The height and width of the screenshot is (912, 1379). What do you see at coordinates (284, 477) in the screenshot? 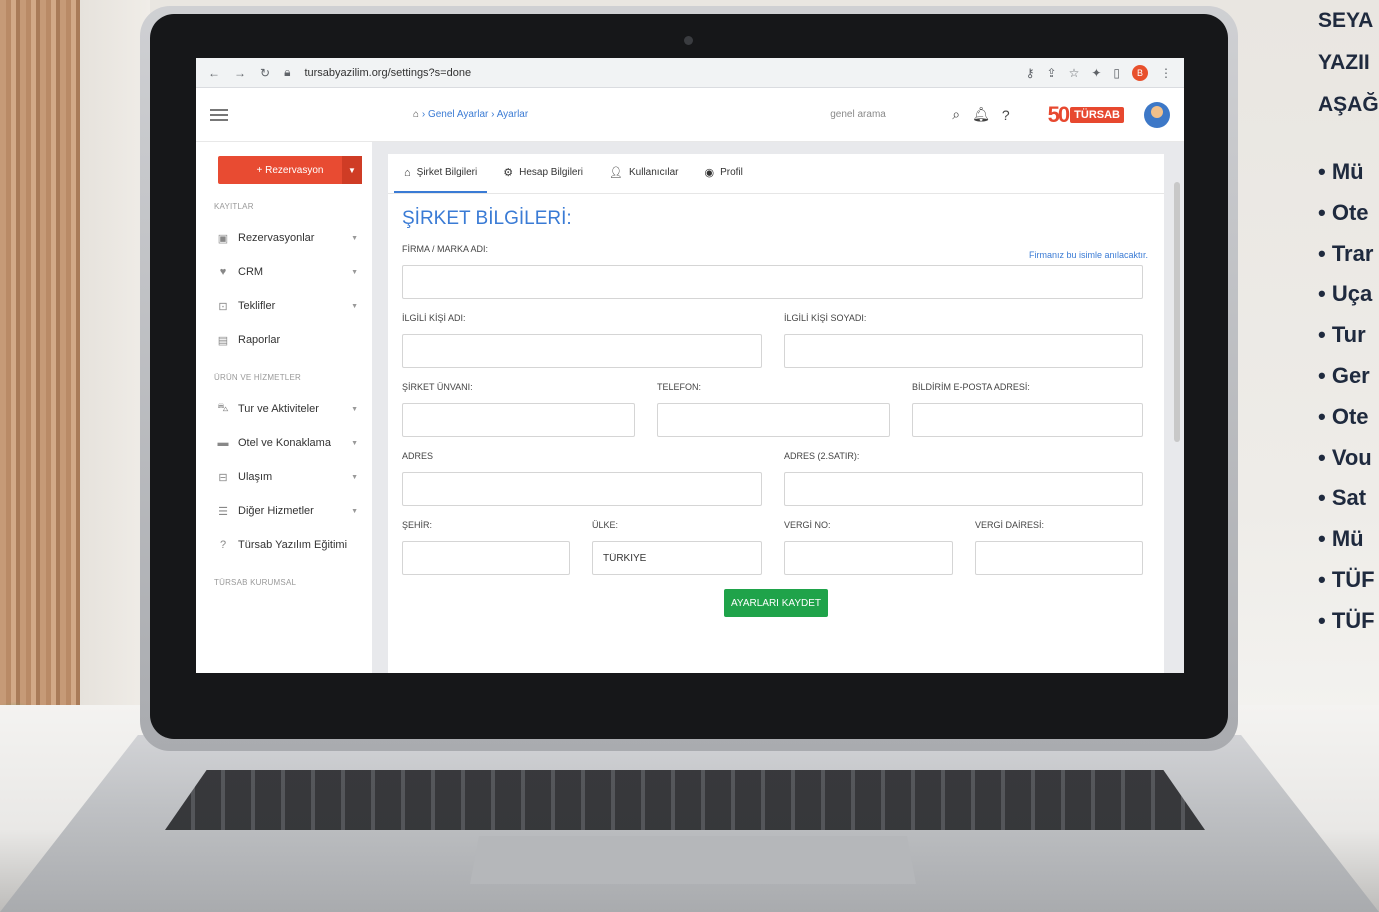
I see `sidebar-item-transport: ⊟ Ulaşım ▼` at bounding box center [284, 477].